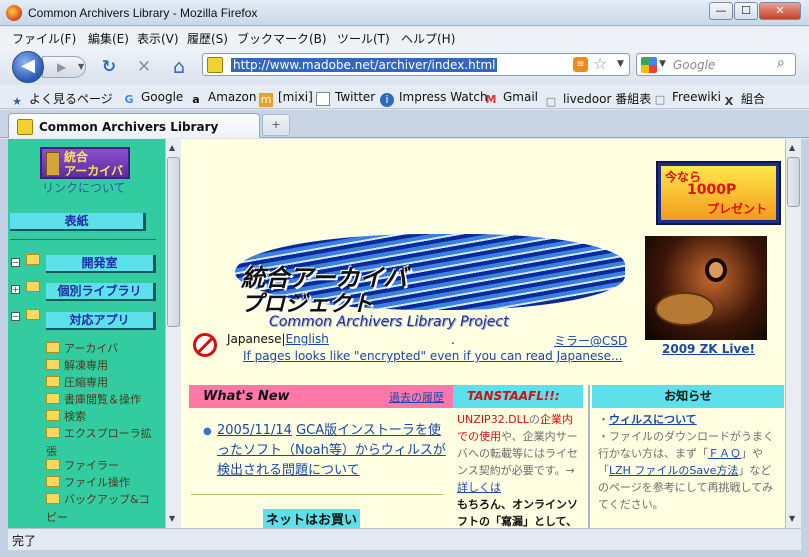  Describe the element at coordinates (724, 453) in the screenshot. I see `faq-link: ＦＡＱ` at that location.